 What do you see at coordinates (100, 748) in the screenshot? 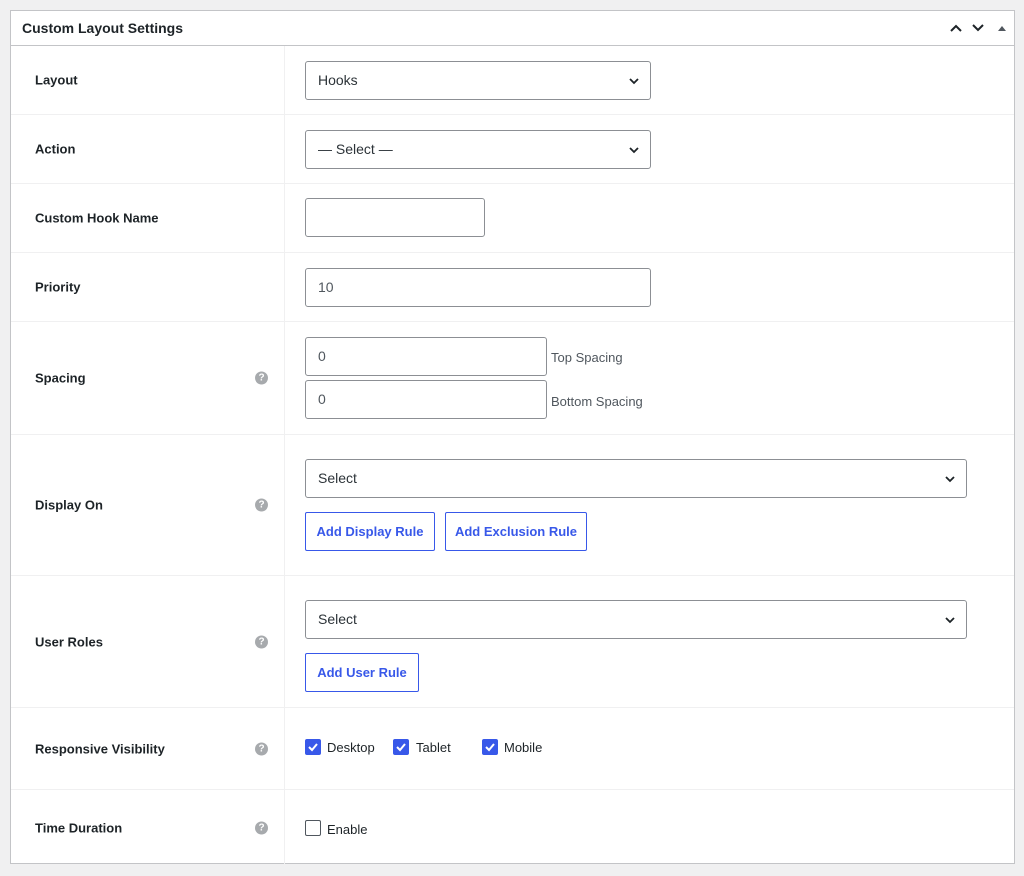
I see `responsive-visibility-label: Responsive Visibility` at bounding box center [100, 748].